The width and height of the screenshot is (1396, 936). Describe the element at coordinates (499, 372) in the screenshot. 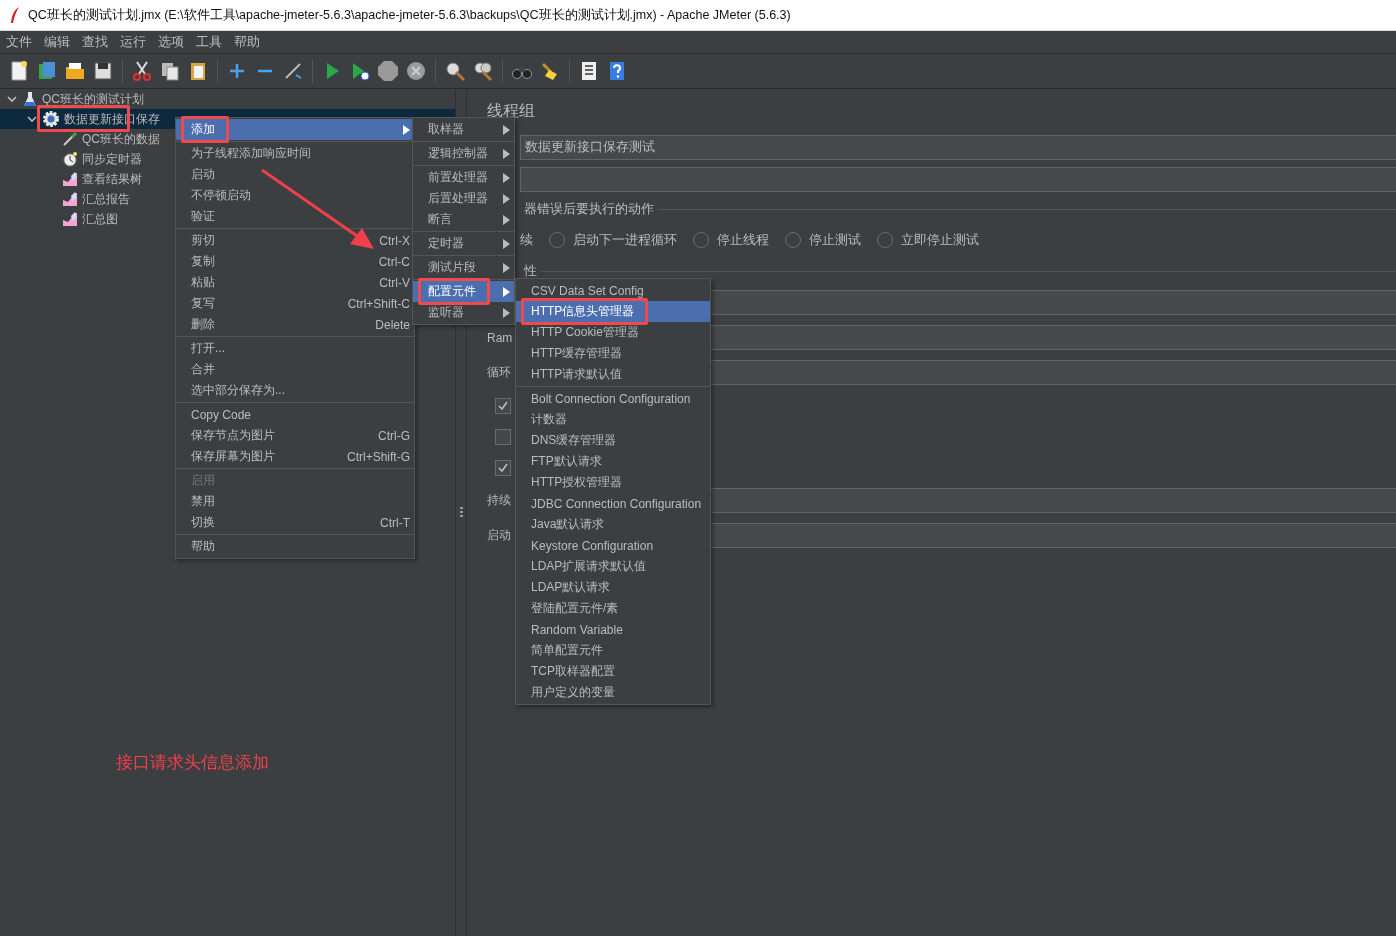

I see `field-label: 循环` at that location.